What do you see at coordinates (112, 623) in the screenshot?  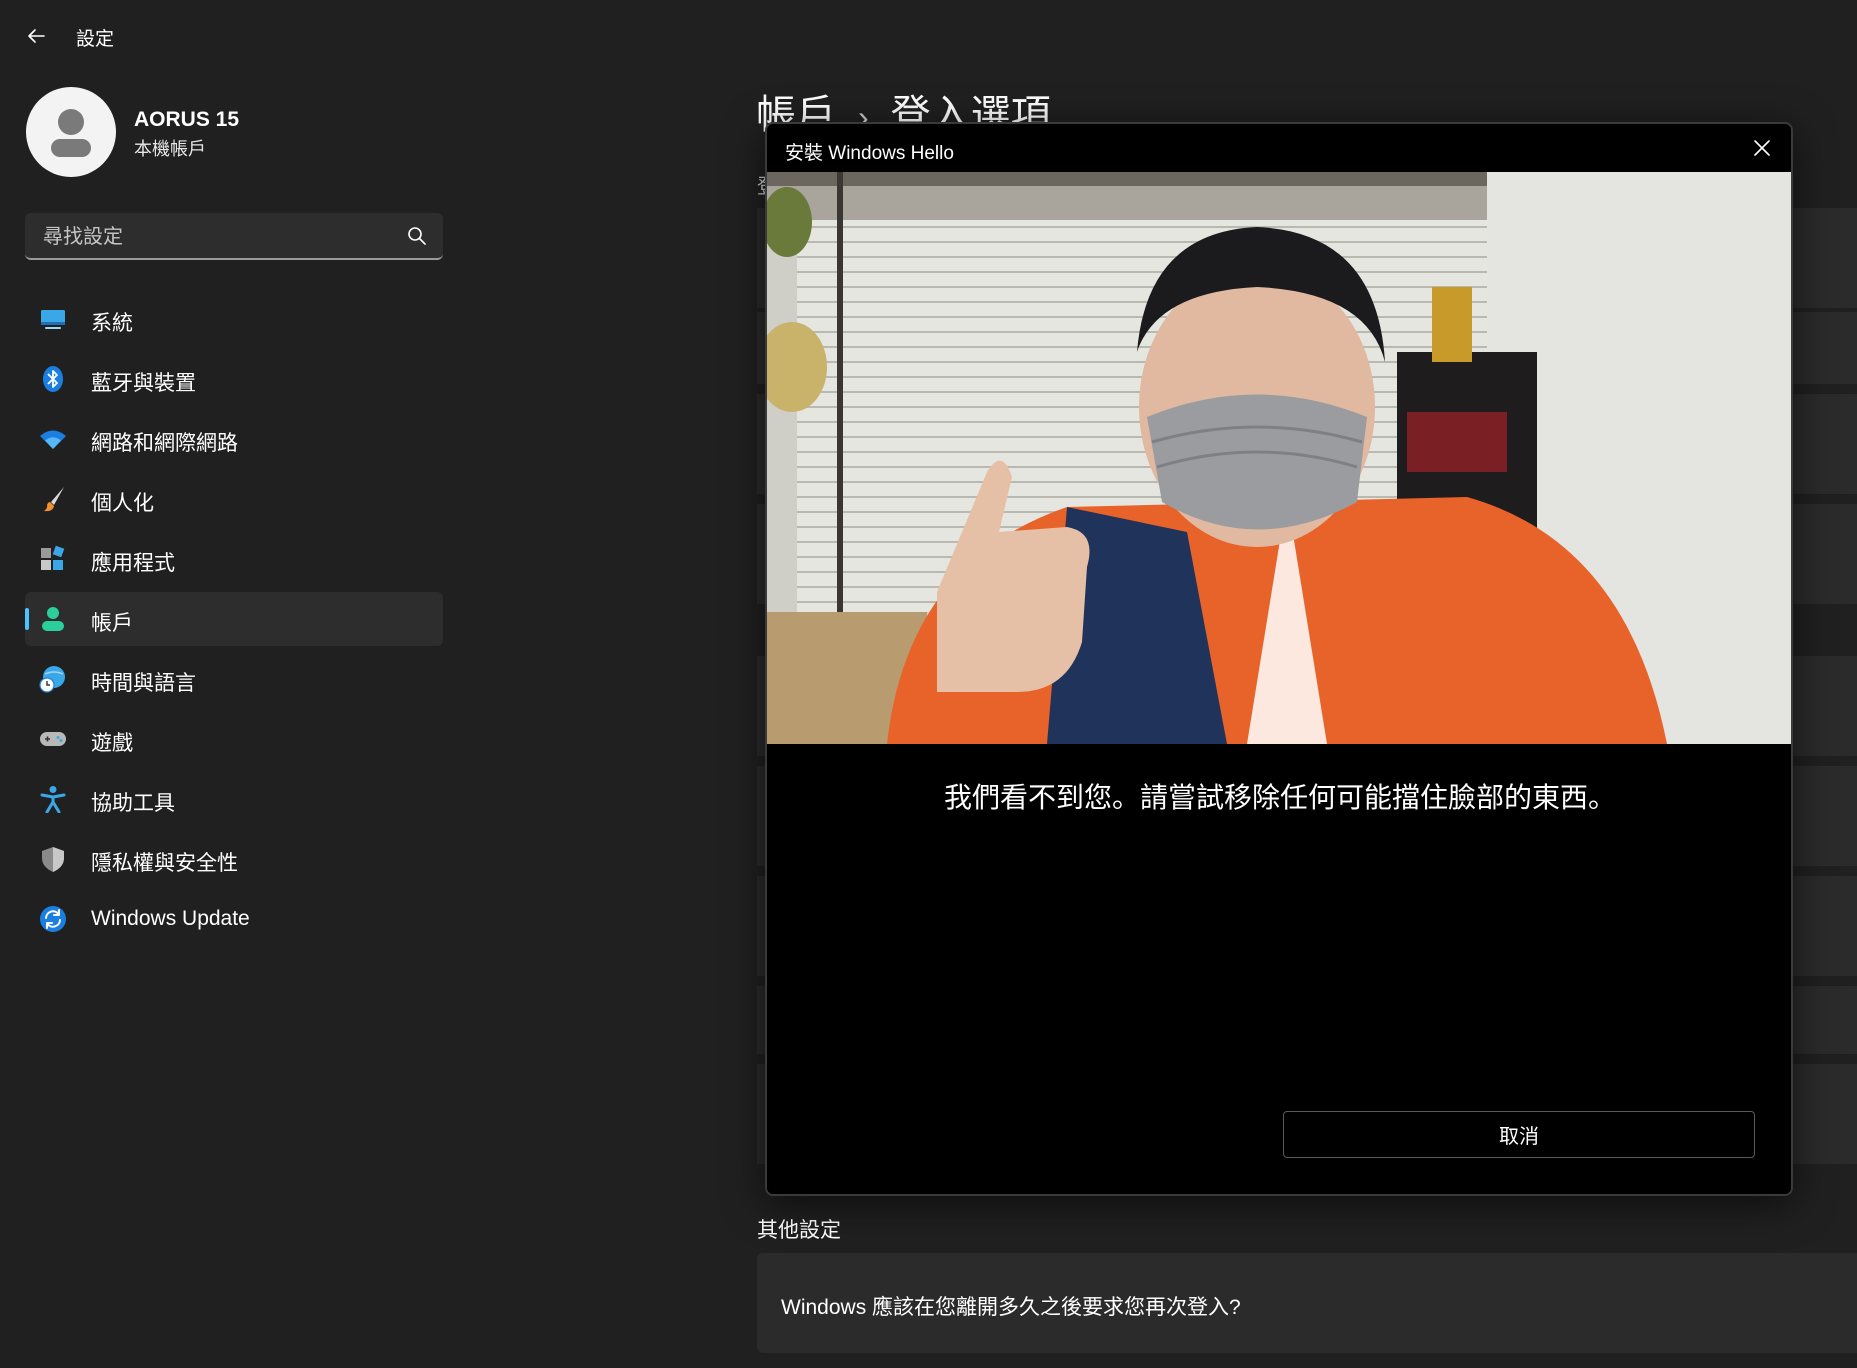 I see `sidebar-item-label: 帳戶` at bounding box center [112, 623].